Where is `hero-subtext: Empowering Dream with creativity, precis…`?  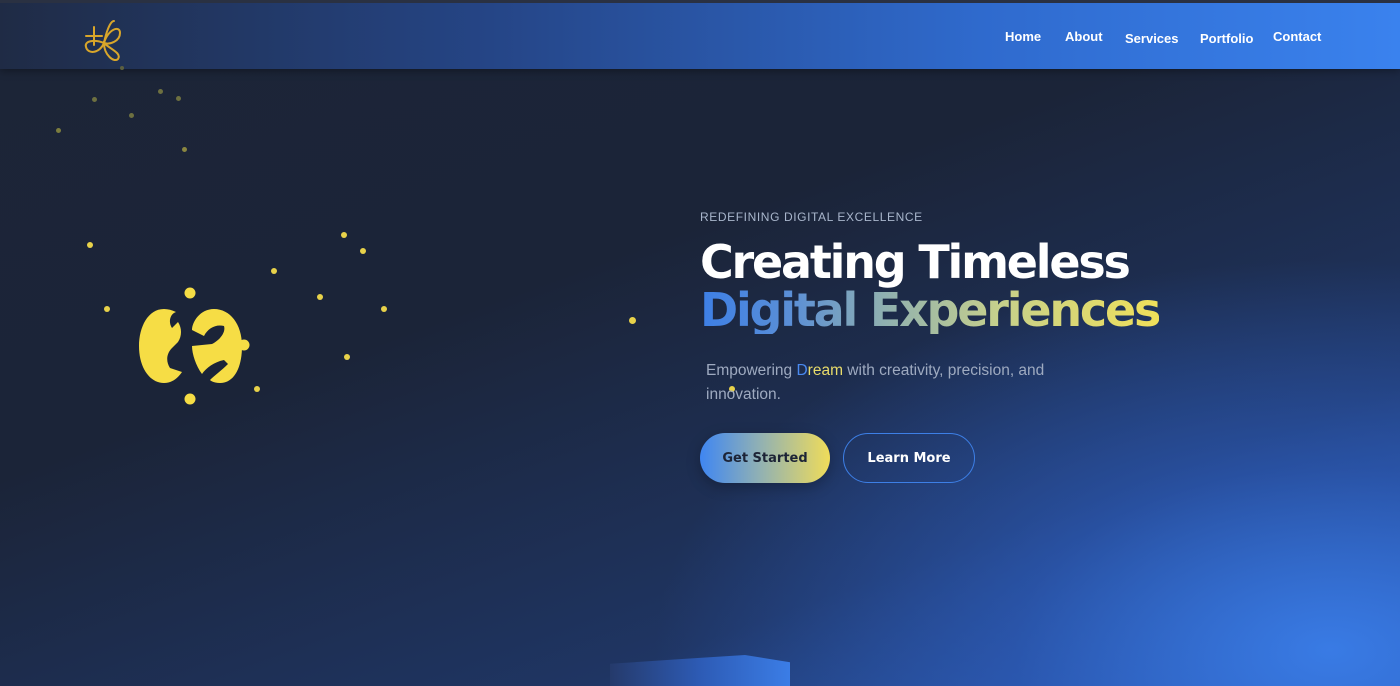 hero-subtext: Empowering Dream with creativity, precis… is located at coordinates (896, 383).